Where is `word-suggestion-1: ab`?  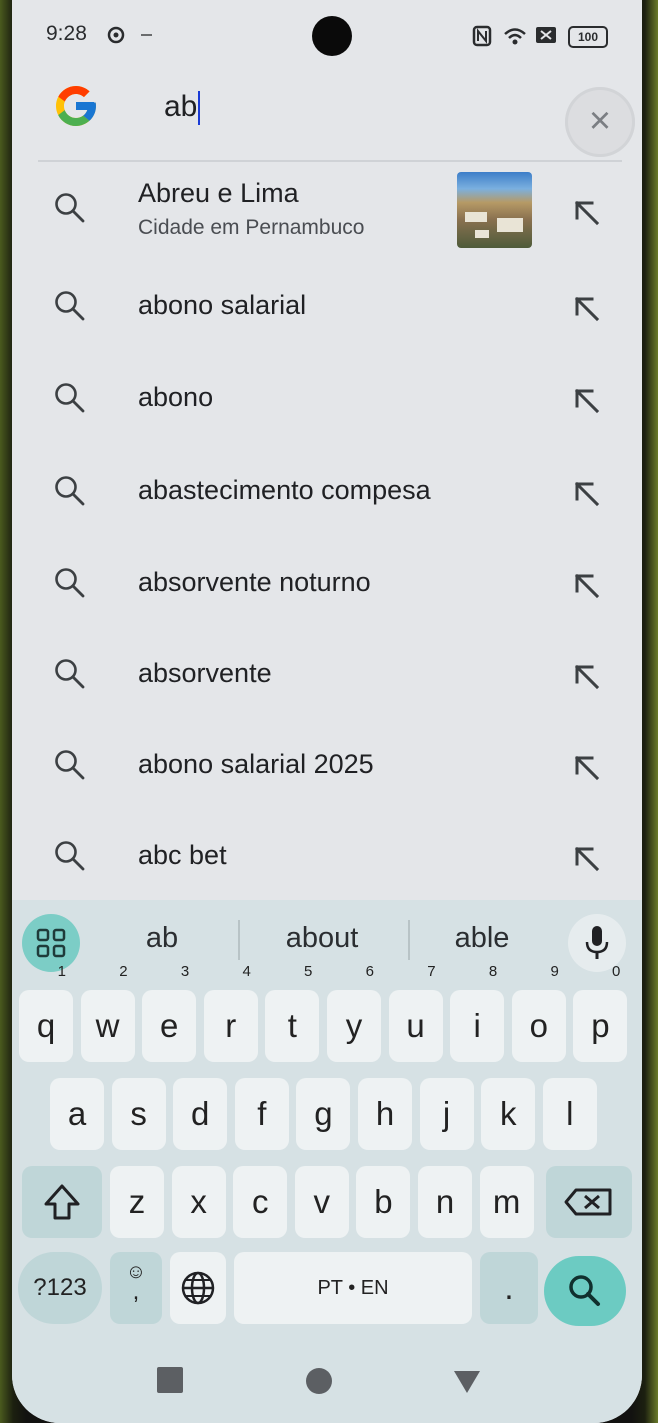
word-suggestion-1: ab is located at coordinates (162, 938).